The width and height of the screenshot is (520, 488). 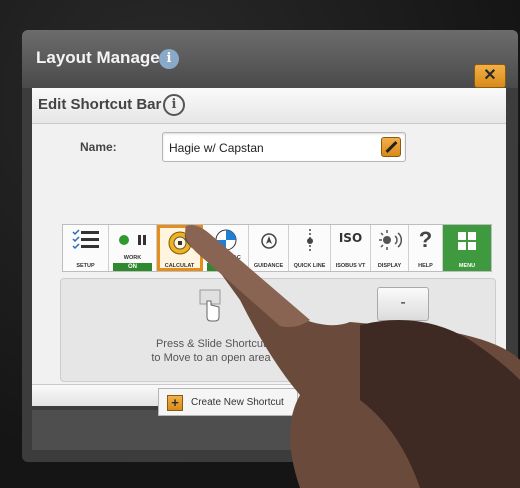 What do you see at coordinates (132, 267) in the screenshot?
I see `work-status-badge: ON` at bounding box center [132, 267].